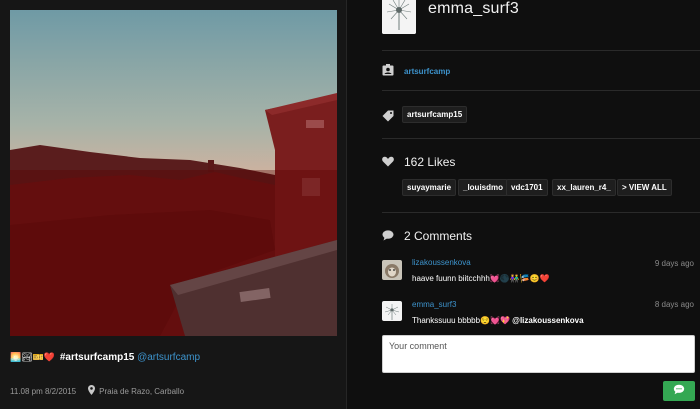 This screenshot has width=700, height=409. What do you see at coordinates (483, 187) in the screenshot?
I see `liker-chip: _louisdmo` at bounding box center [483, 187].